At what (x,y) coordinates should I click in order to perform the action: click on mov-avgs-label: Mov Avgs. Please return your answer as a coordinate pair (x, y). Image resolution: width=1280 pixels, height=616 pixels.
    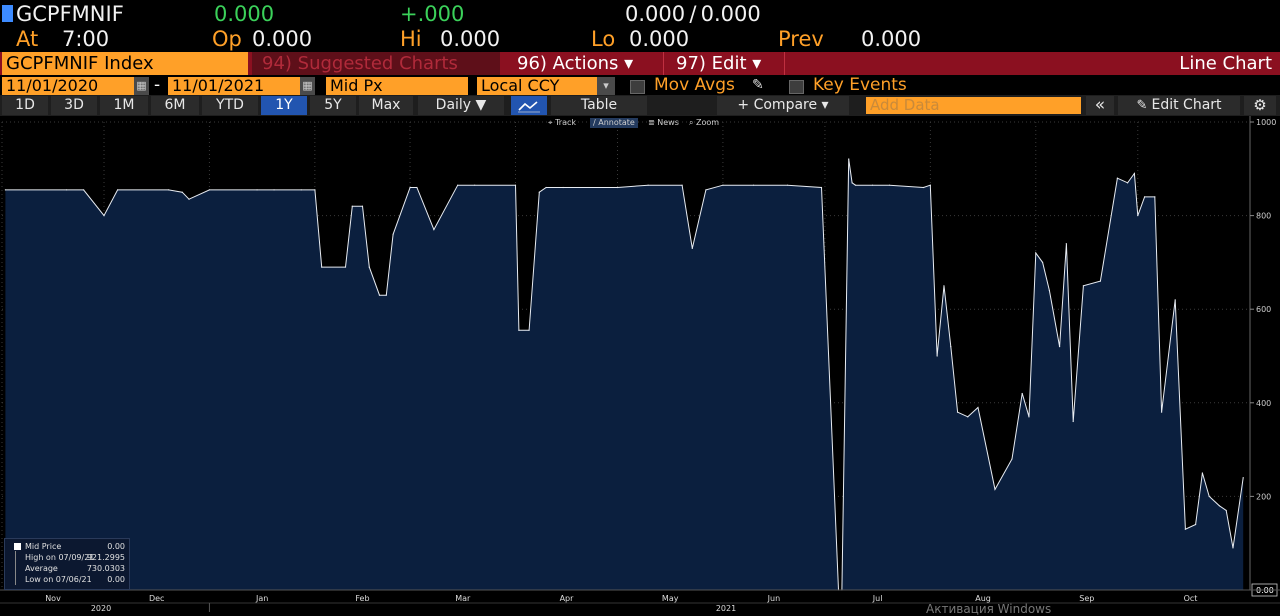
    Looking at the image, I should click on (694, 85).